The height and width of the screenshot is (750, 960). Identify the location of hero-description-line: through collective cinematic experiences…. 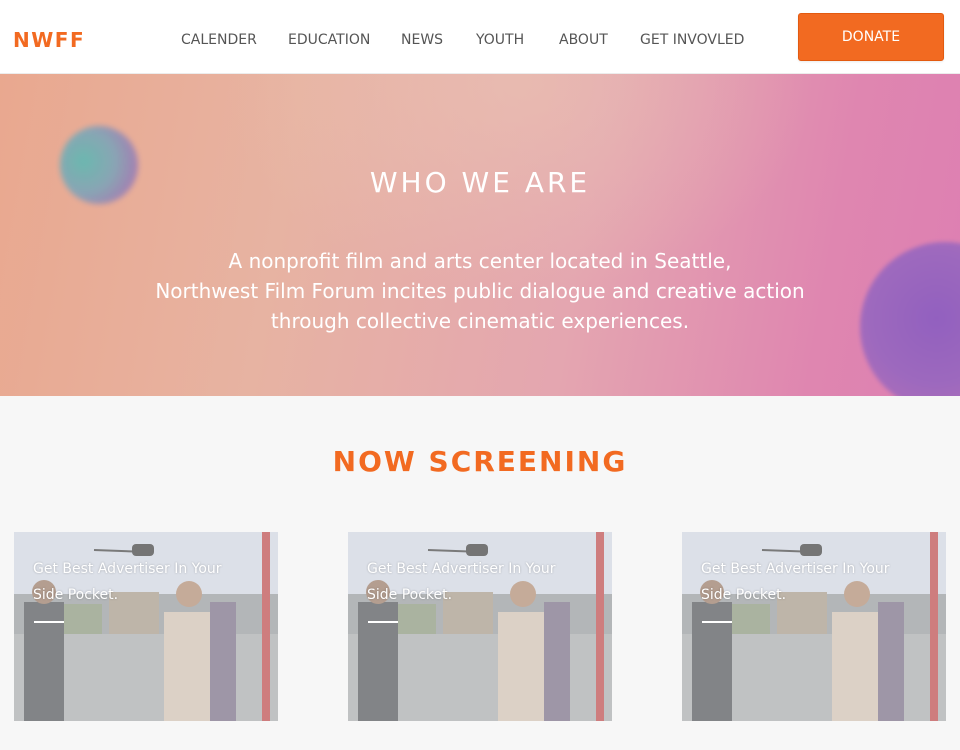
(480, 321).